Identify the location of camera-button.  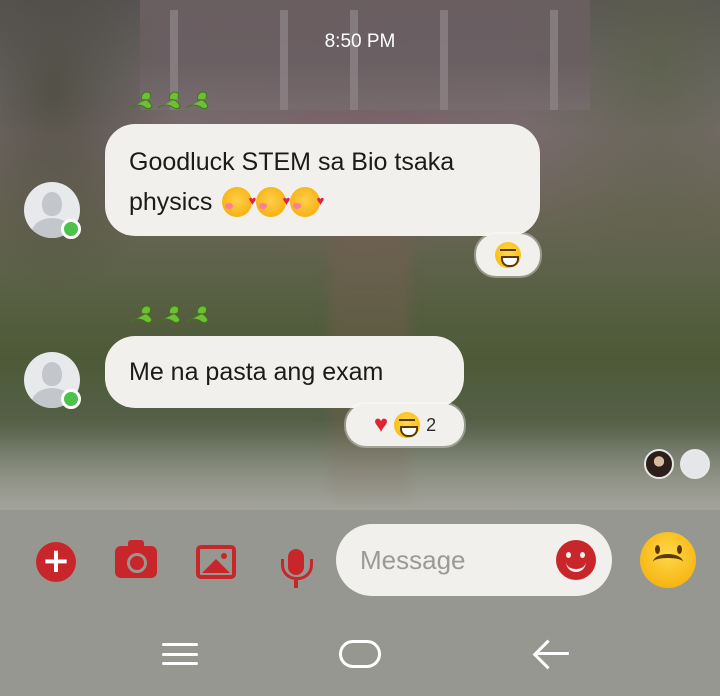
(136, 562).